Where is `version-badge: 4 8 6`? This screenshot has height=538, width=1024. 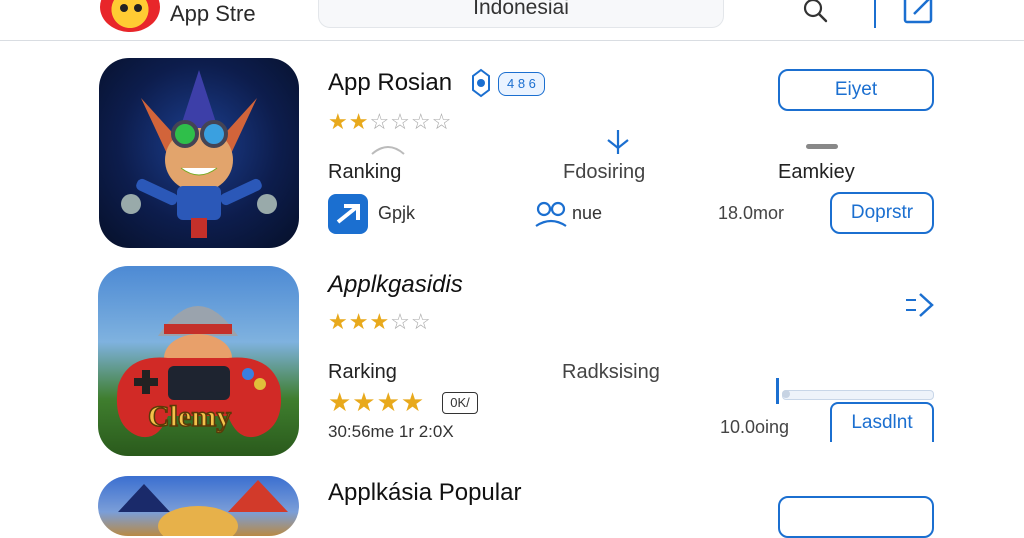
version-badge: 4 8 6 is located at coordinates (521, 84).